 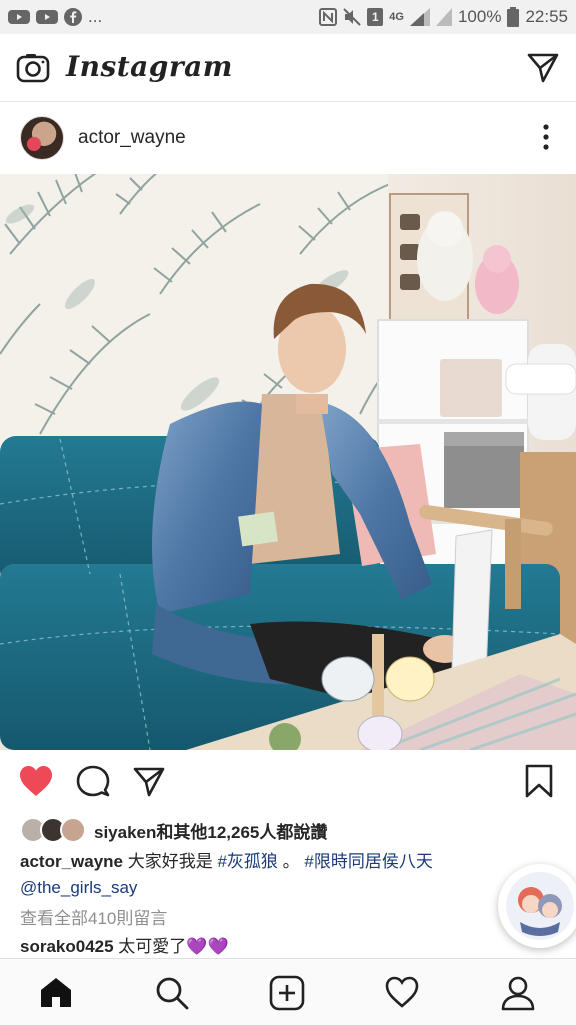 I want to click on paper-plane-icon, so click(x=543, y=69).